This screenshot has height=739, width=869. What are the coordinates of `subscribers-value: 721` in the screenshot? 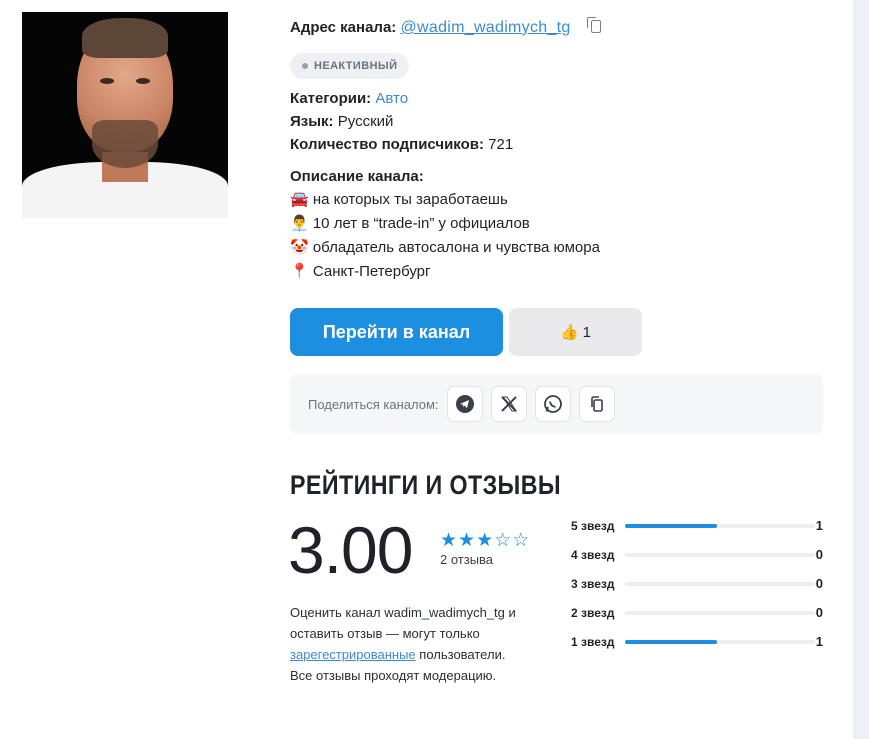 It's located at (501, 144).